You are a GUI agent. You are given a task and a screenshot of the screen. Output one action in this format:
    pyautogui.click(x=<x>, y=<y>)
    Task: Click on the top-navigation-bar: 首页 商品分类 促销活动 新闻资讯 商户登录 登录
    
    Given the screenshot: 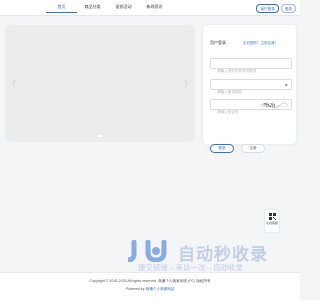 What is the action you would take?
    pyautogui.click(x=150, y=8)
    